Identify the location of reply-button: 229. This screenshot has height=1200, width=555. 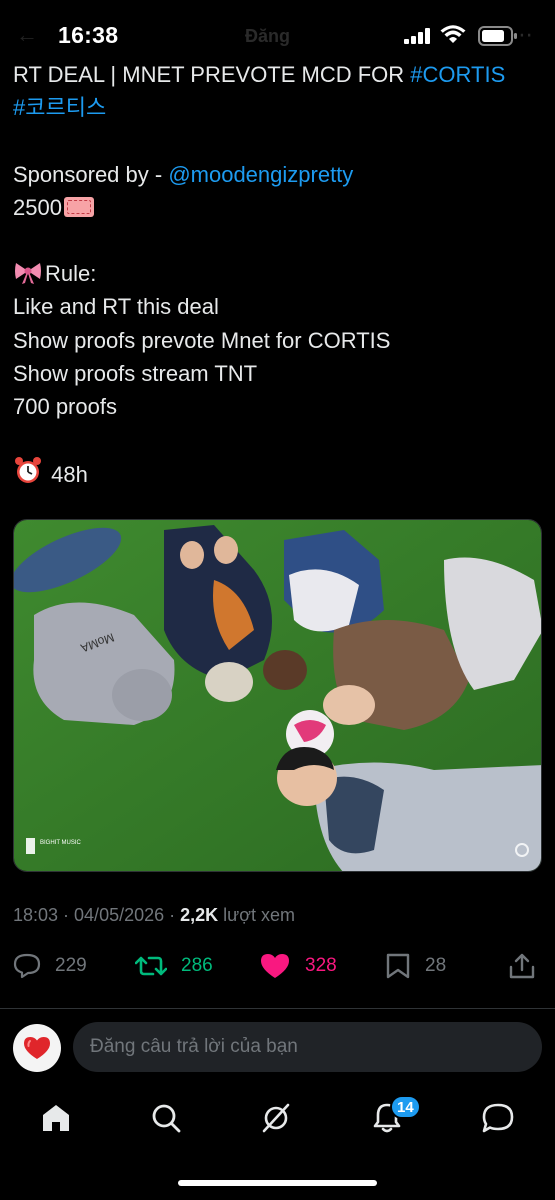
(50, 966).